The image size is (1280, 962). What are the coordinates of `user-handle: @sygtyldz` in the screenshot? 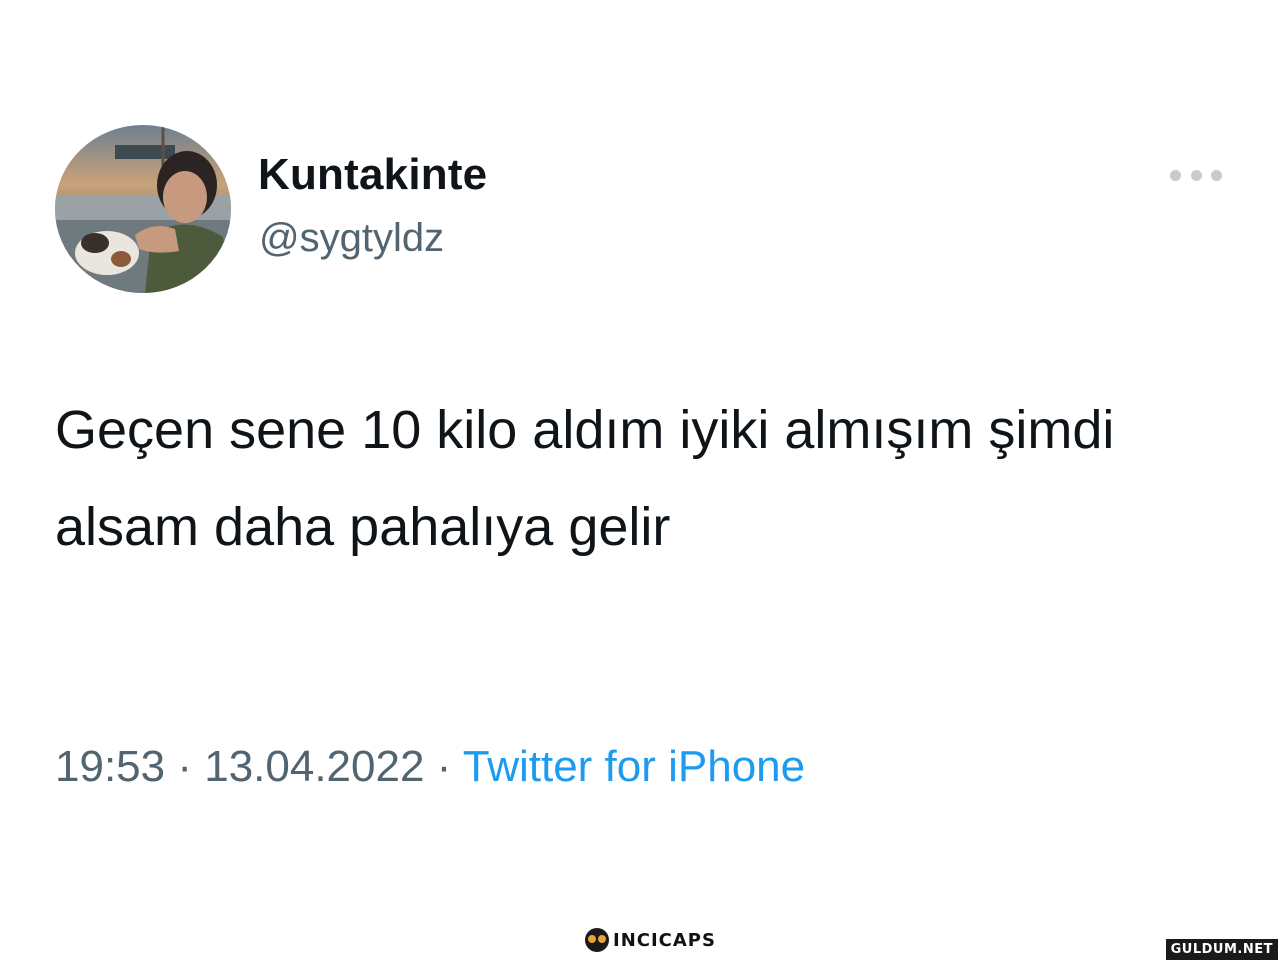 It's located at (351, 238).